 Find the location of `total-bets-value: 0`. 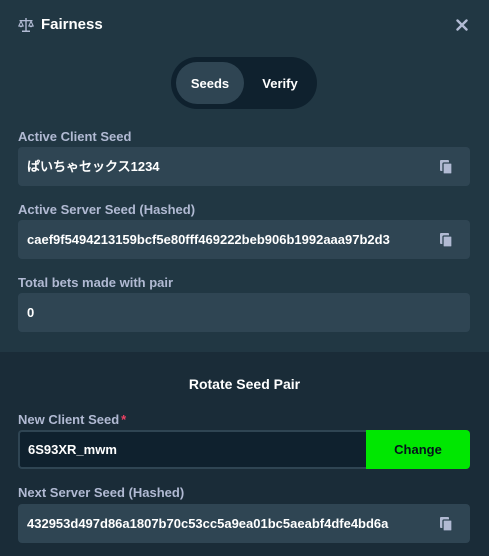

total-bets-value: 0 is located at coordinates (31, 312).